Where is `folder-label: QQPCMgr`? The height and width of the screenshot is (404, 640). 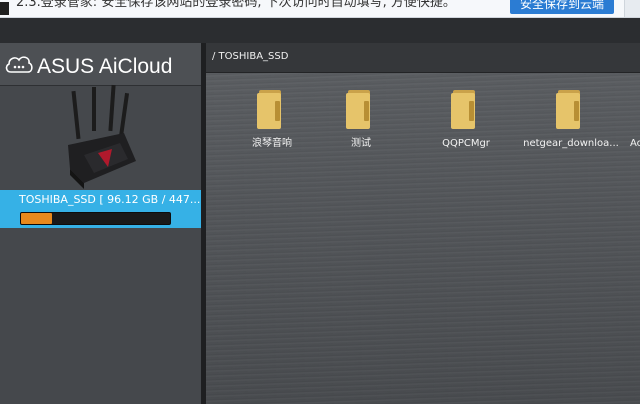 folder-label: QQPCMgr is located at coordinates (466, 143).